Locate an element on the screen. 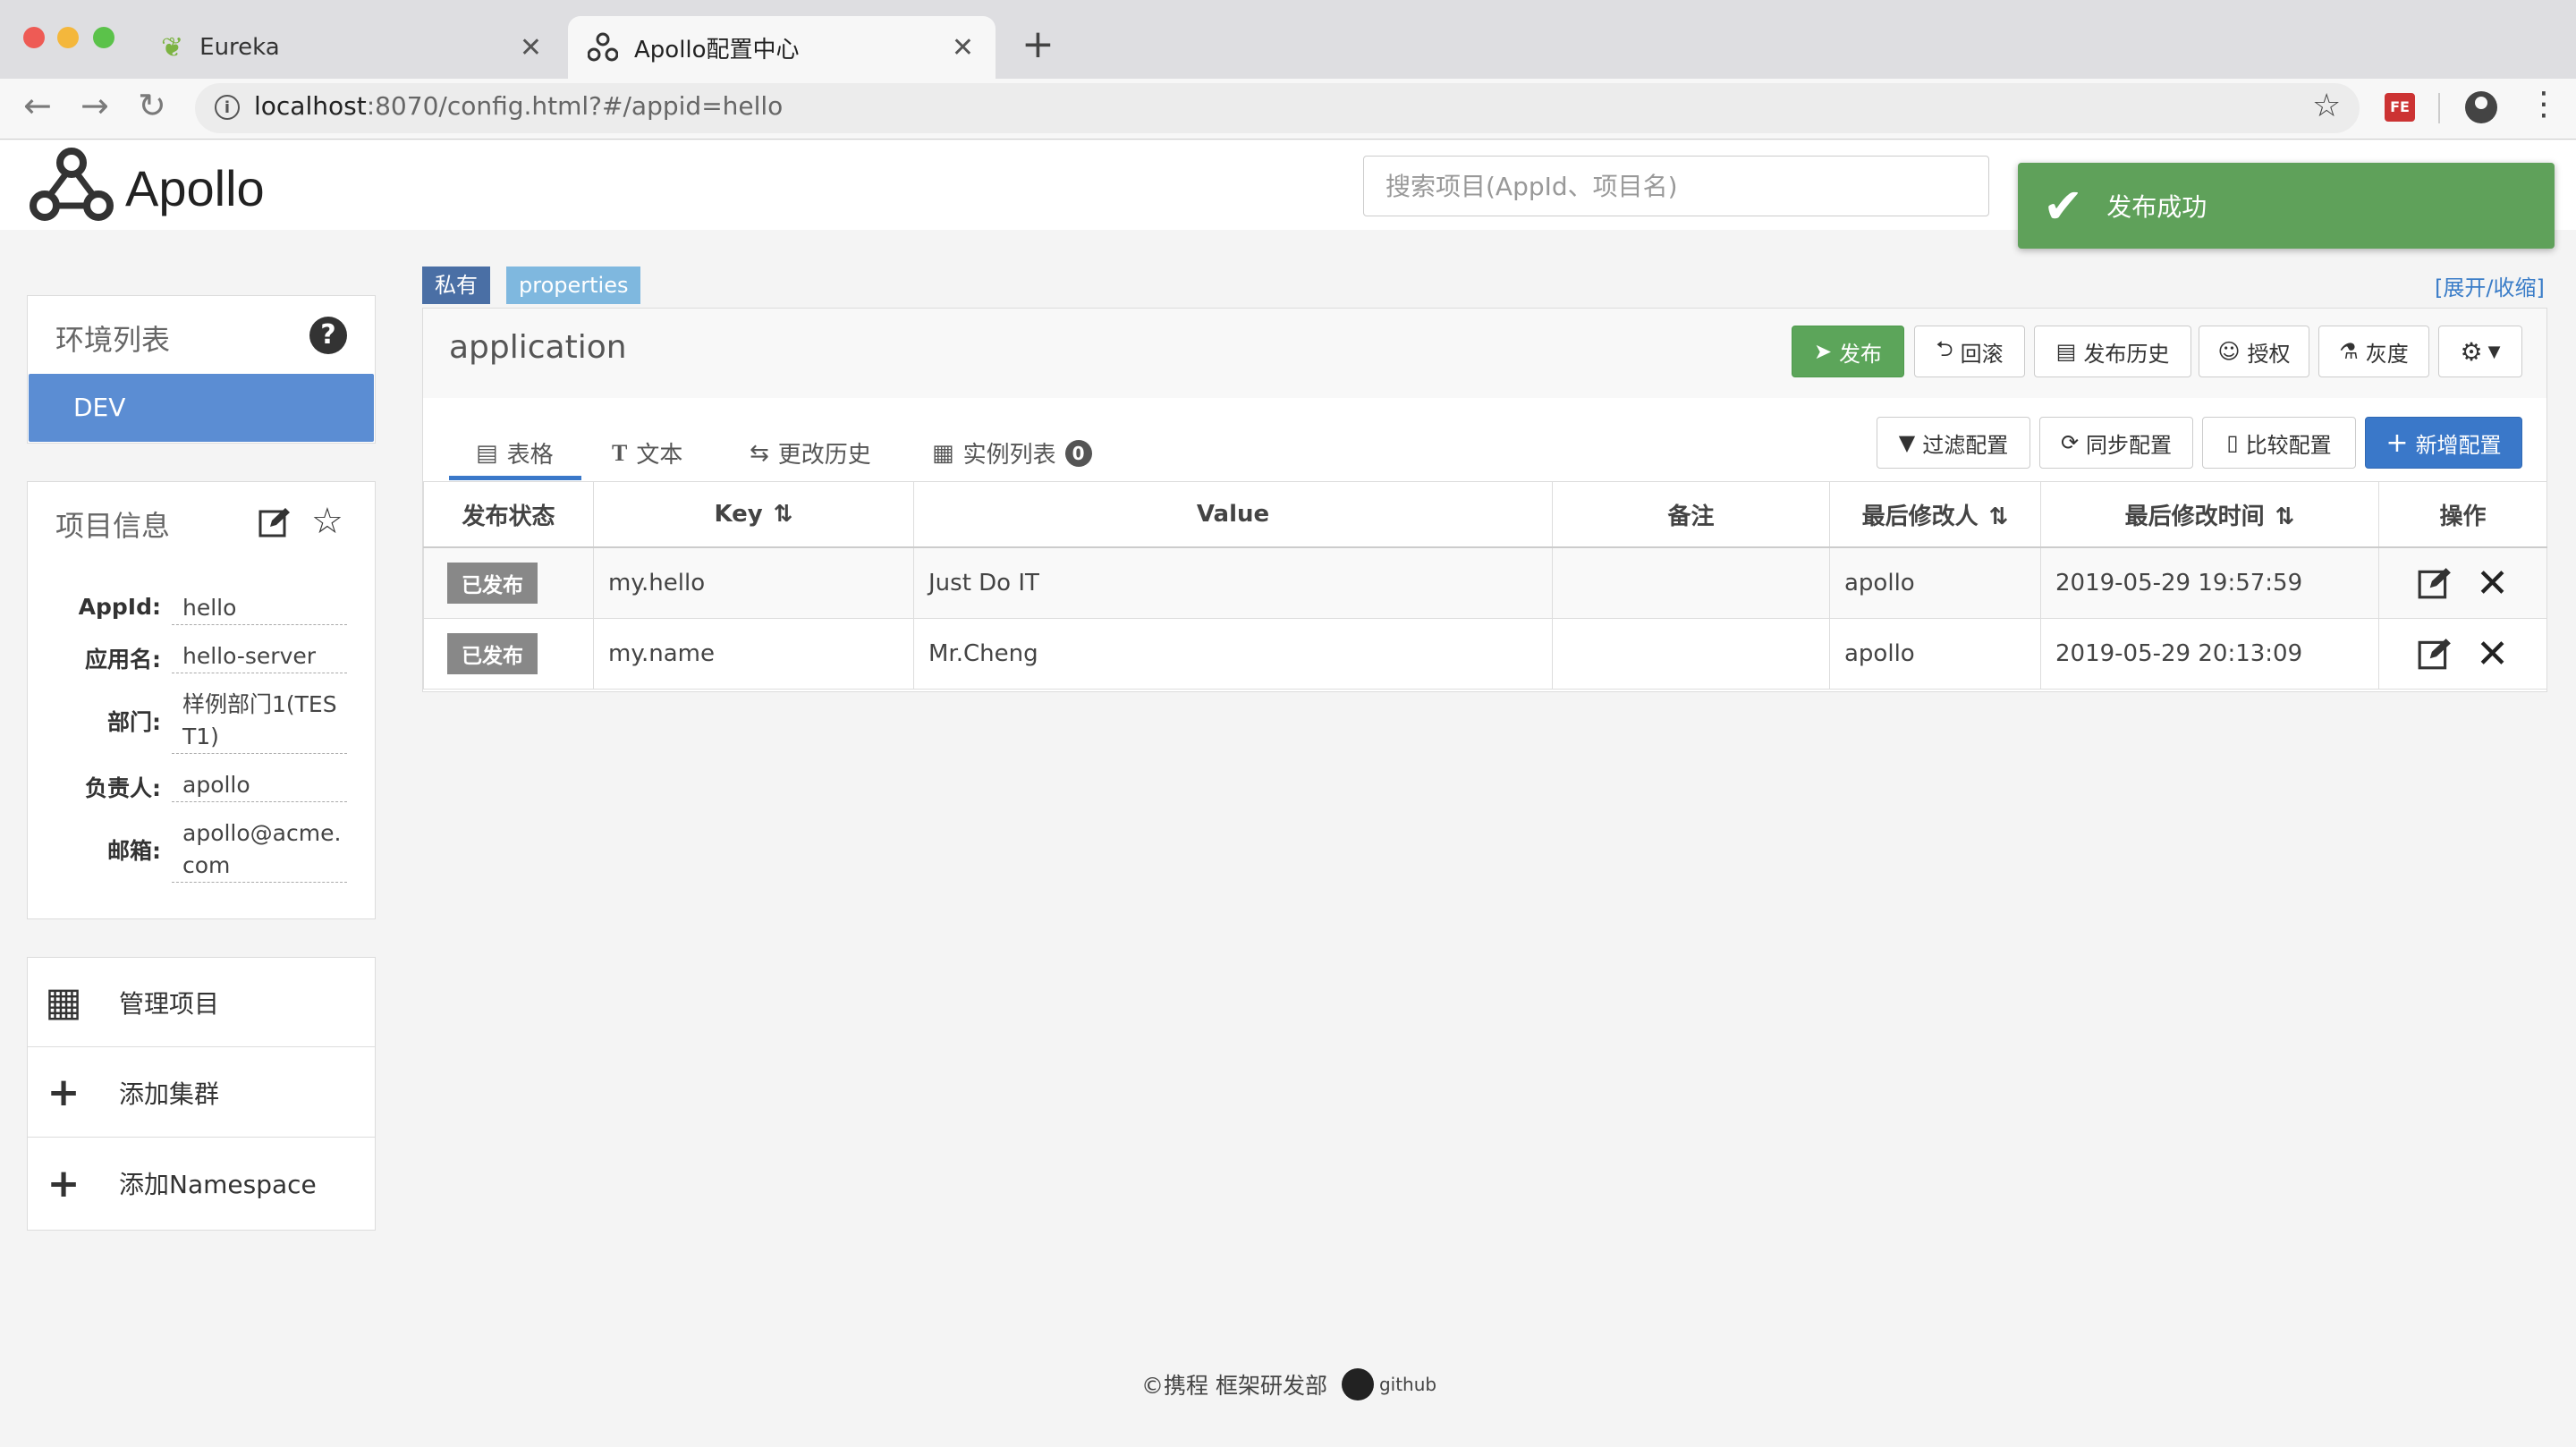  settings-dropdown-button: ⚙ ▼ is located at coordinates (2480, 351).